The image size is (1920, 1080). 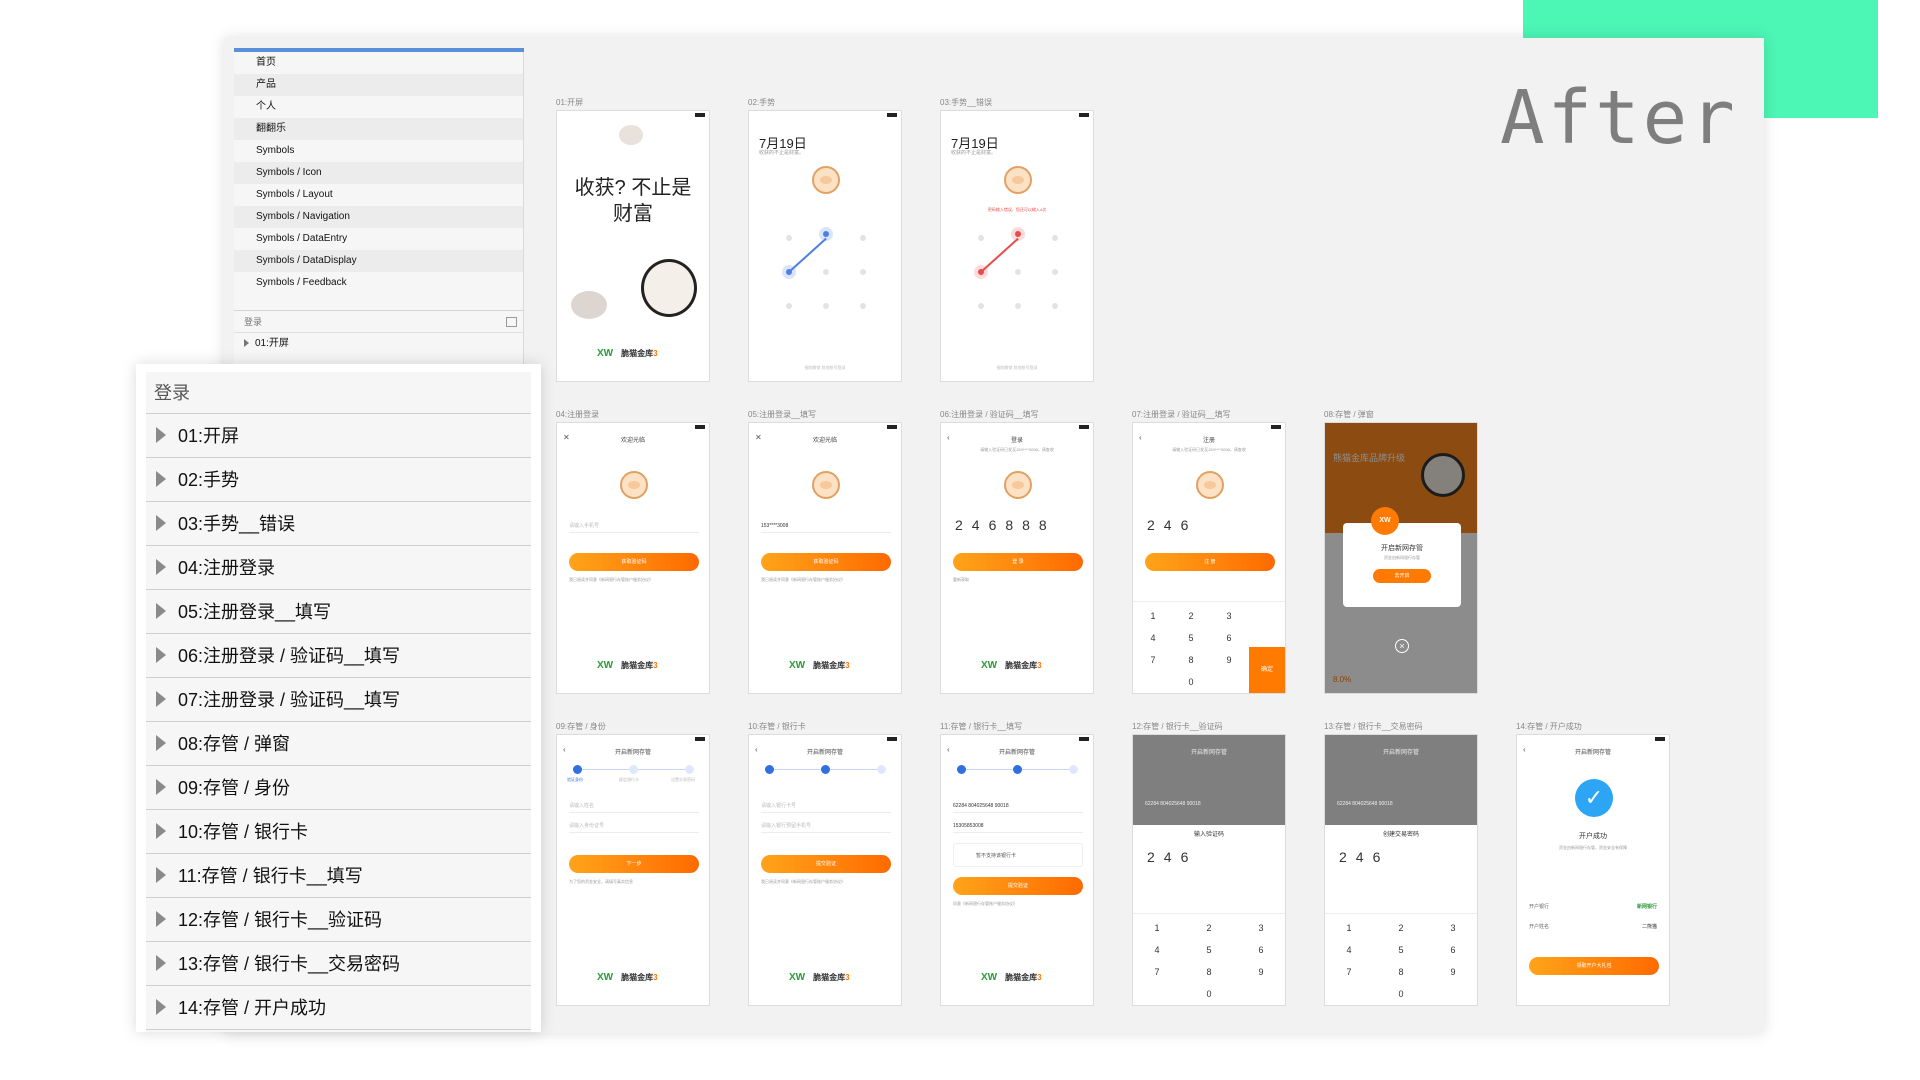 I want to click on zoom-layer-row: 09:存管 / 身份, so click(x=338, y=788).